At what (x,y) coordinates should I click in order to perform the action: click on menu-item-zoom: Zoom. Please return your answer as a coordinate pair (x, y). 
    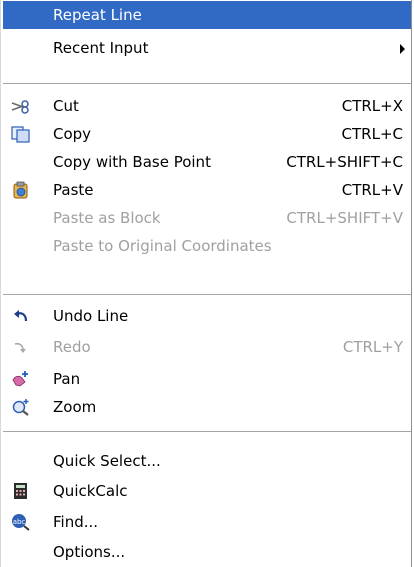
    Looking at the image, I should click on (207, 407).